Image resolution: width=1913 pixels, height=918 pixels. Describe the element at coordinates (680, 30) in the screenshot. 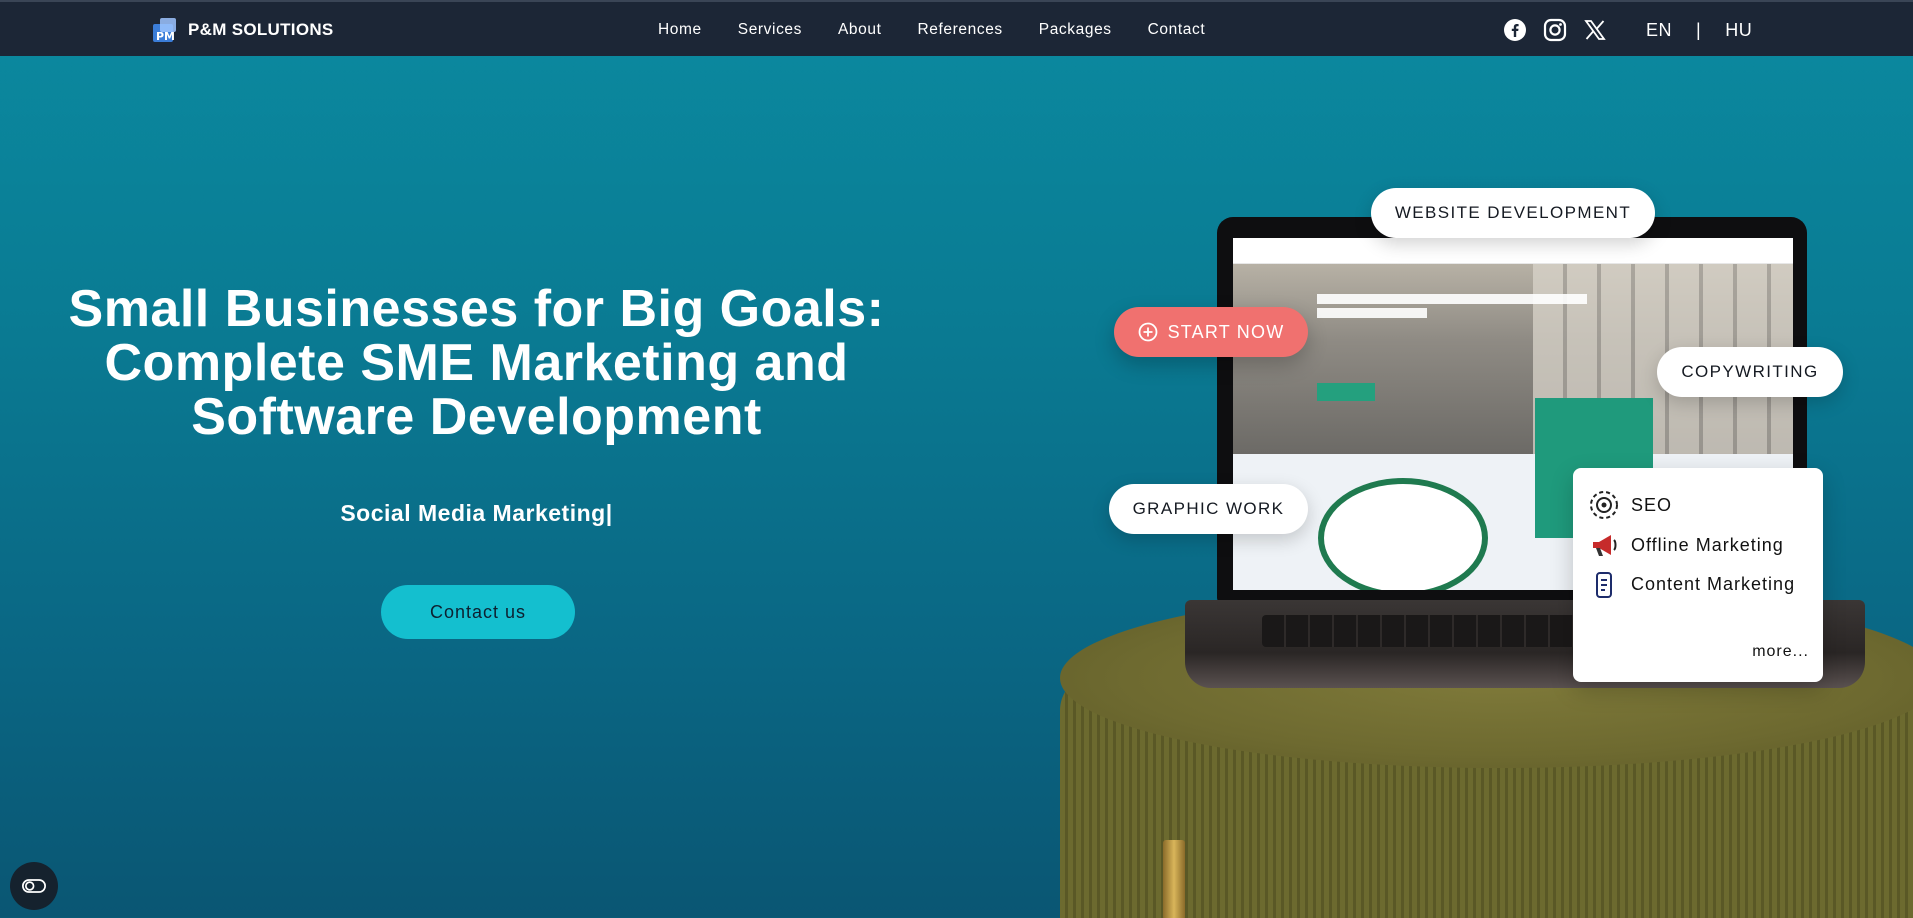

I see `nav-home: Home` at that location.